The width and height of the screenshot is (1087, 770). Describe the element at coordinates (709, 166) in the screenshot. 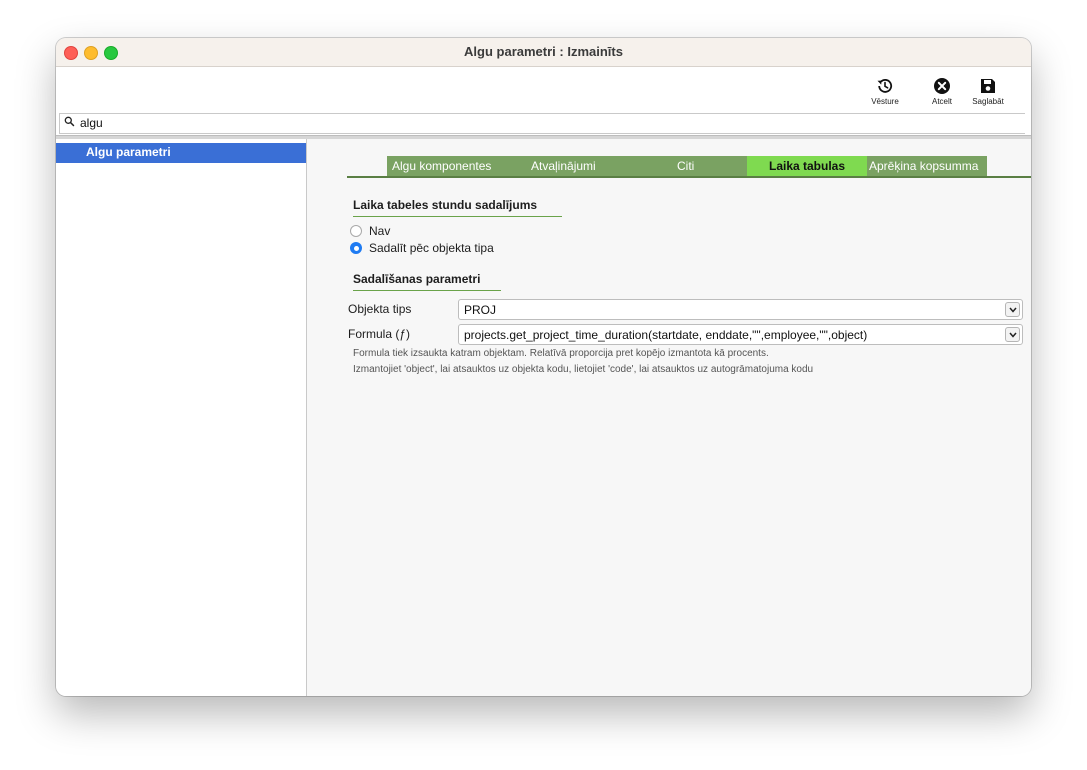

I see `tab-citi: Citi` at that location.